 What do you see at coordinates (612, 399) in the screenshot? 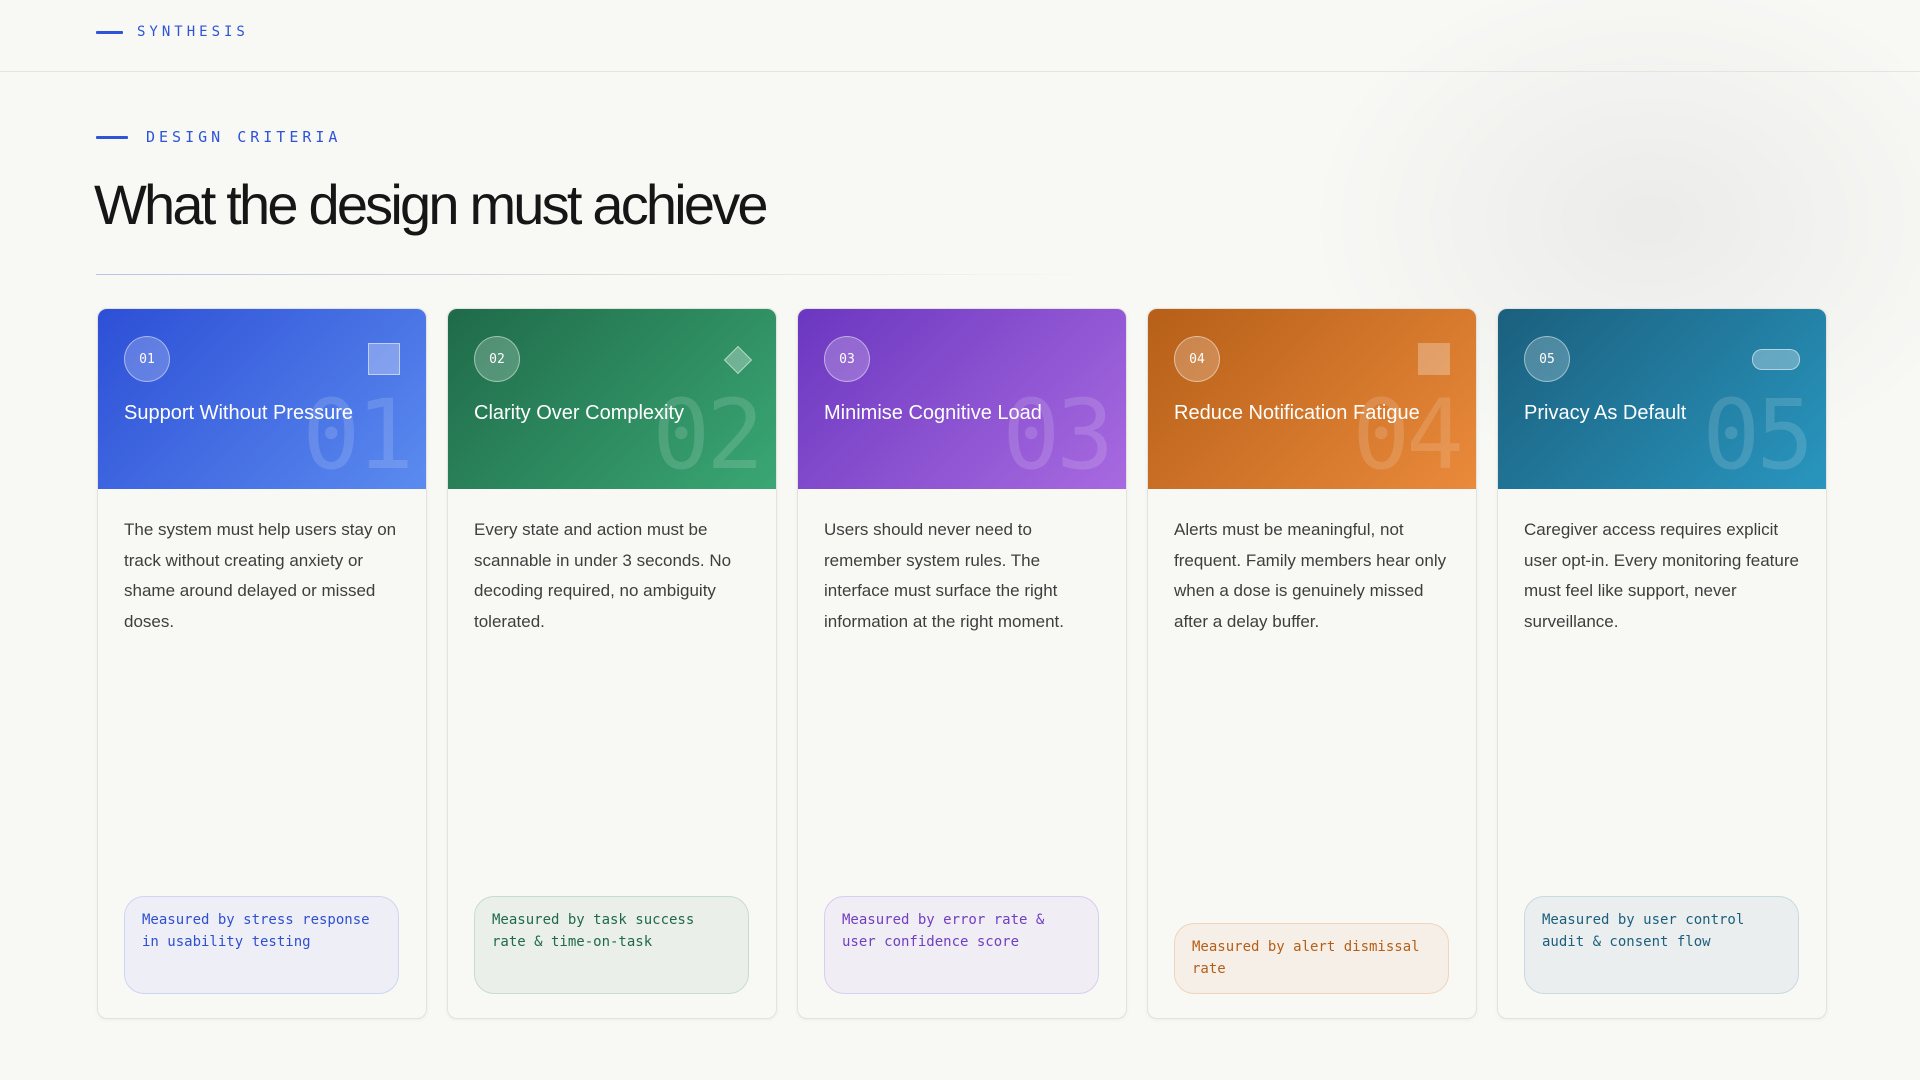
I see `card-header: 02 02 Clarity Over Complexity` at bounding box center [612, 399].